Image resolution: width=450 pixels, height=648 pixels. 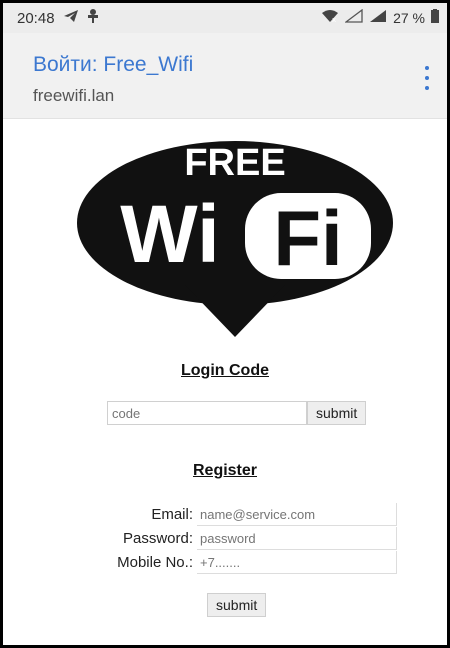 I want to click on svg-text: x, so click(x=334, y=19).